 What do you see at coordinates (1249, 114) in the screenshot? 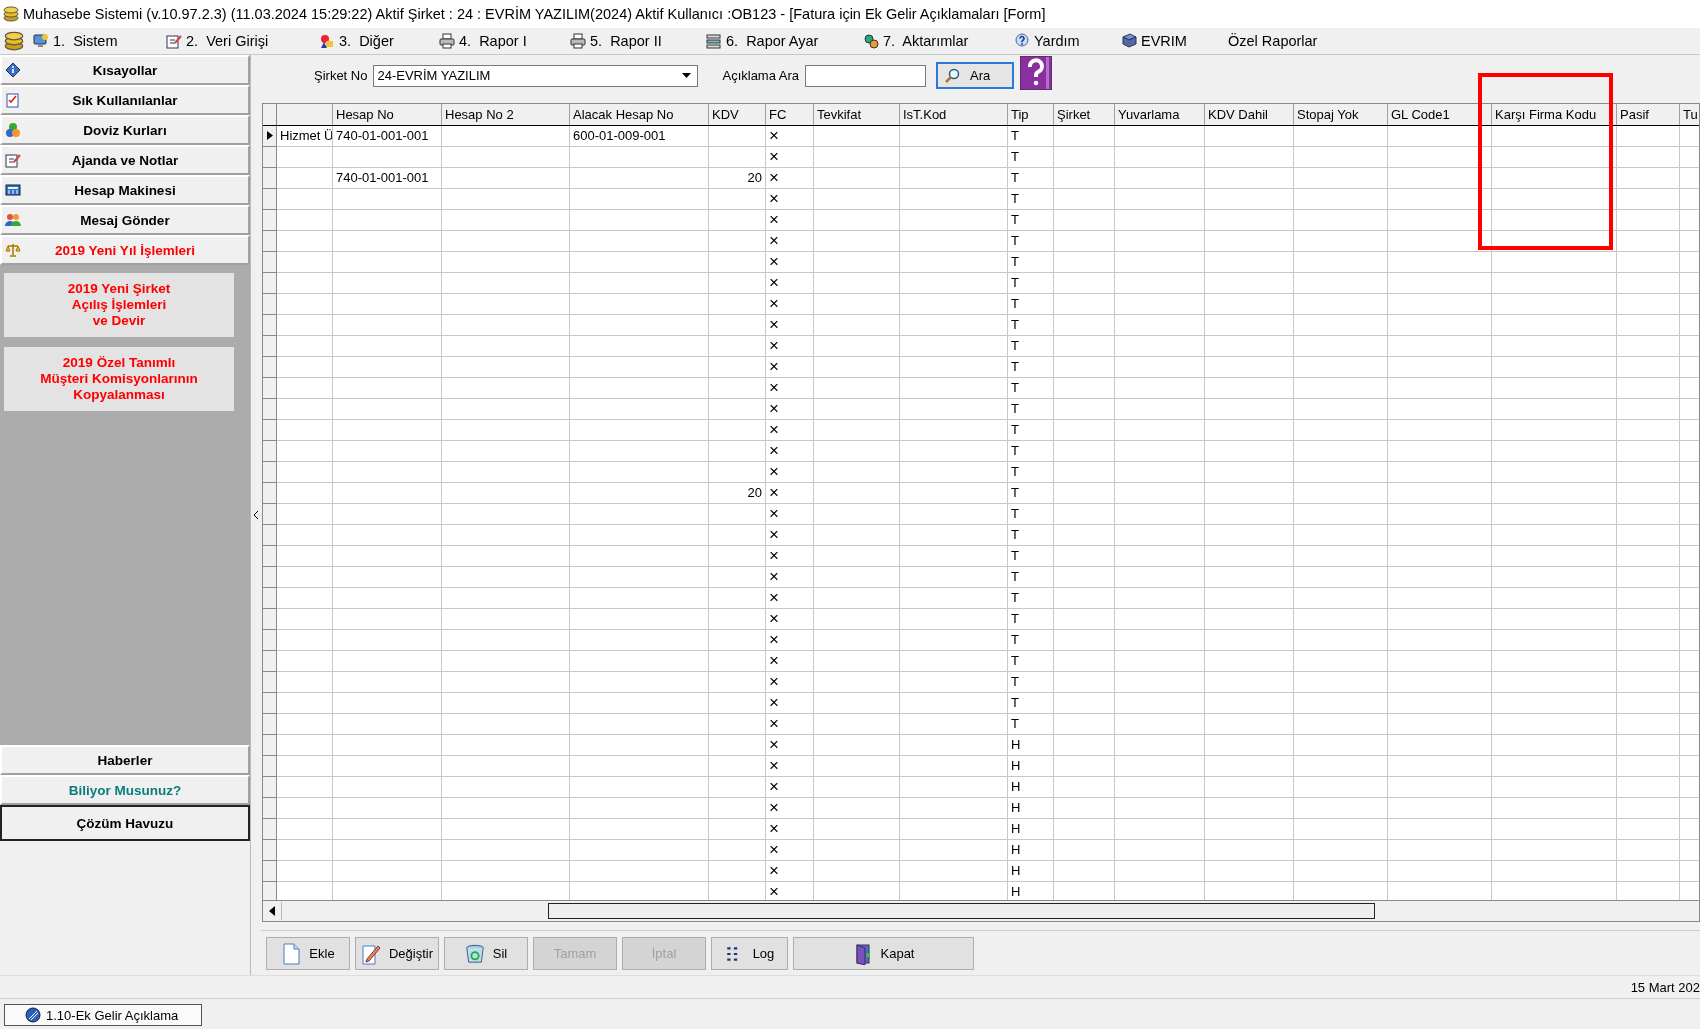
I see `column-header: KDV Dahil` at bounding box center [1249, 114].